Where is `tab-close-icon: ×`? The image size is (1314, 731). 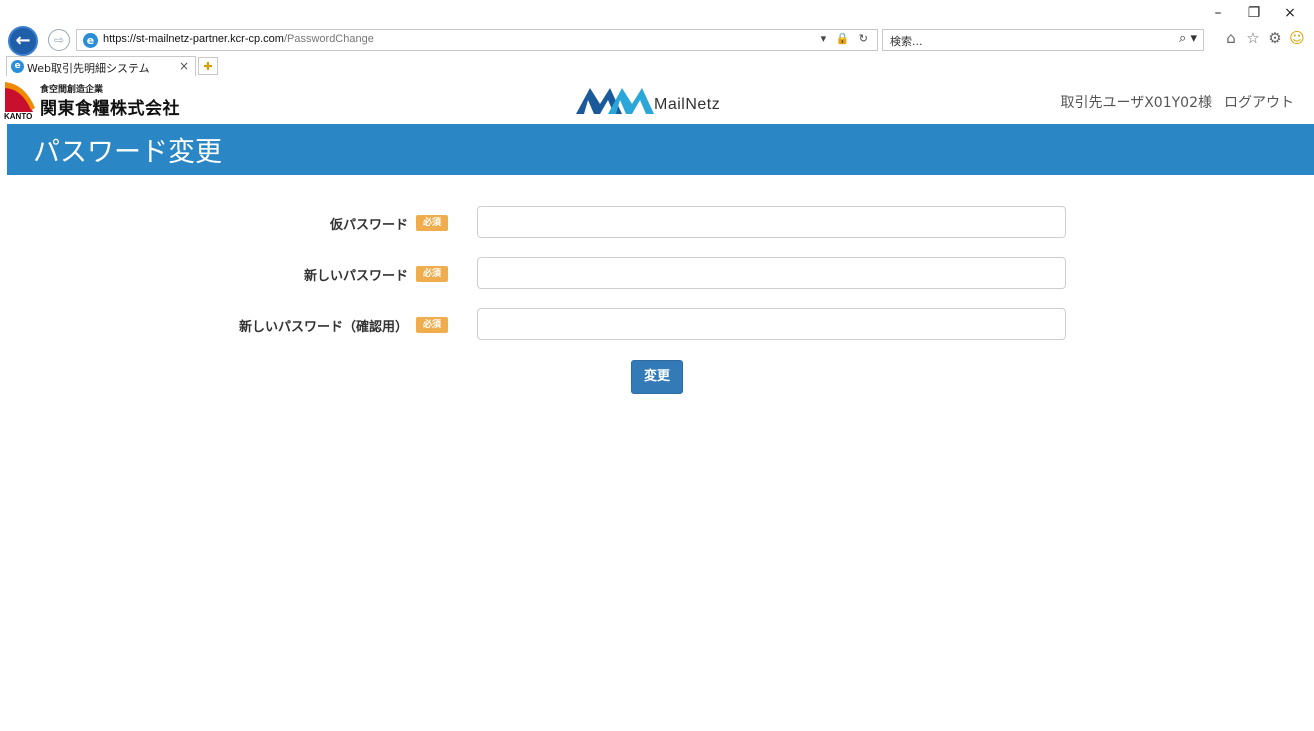 tab-close-icon: × is located at coordinates (184, 66).